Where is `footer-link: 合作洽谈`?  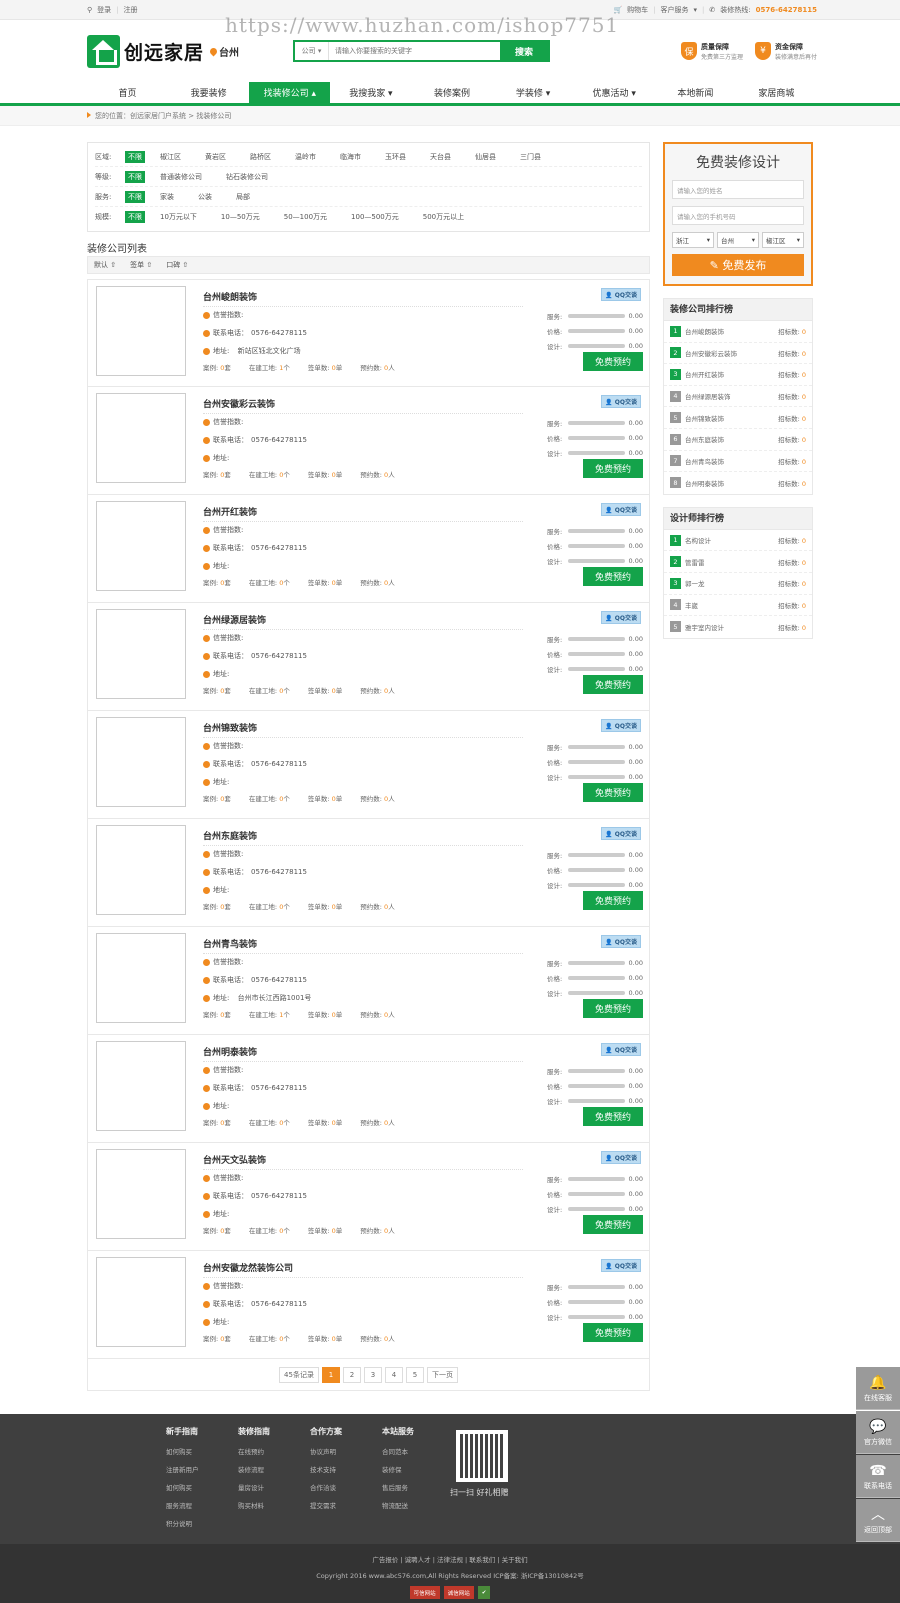 footer-link: 合作洽谈 is located at coordinates (346, 1488).